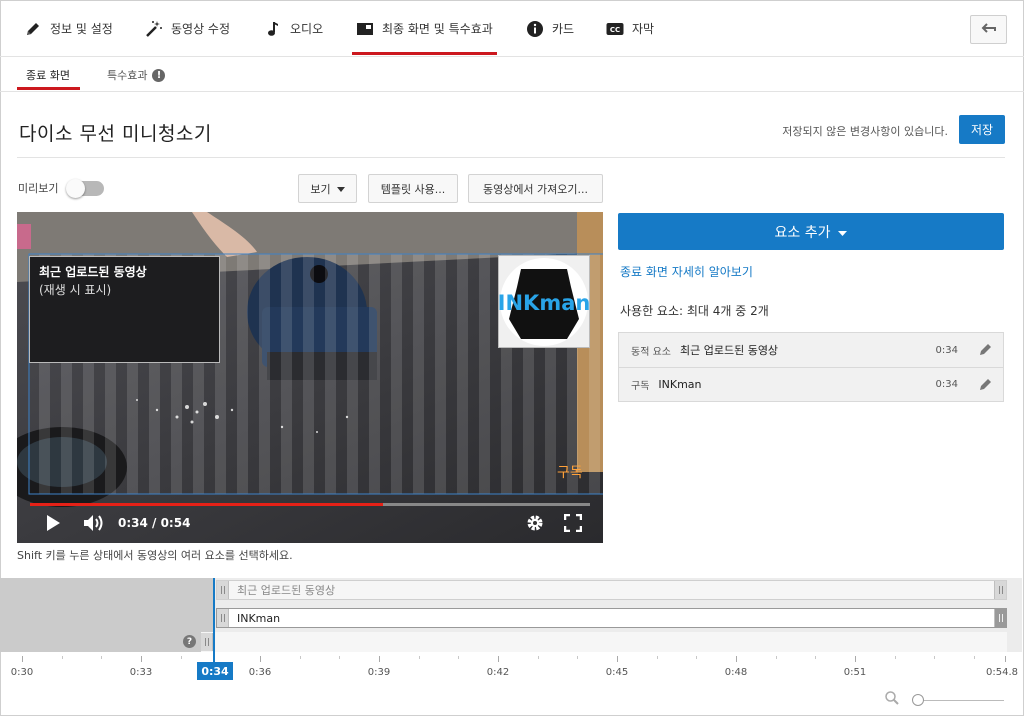 The image size is (1024, 716). What do you see at coordinates (124, 309) in the screenshot?
I see `recent-video-element: 최근 업로드된 동영상 (재생 시 표시)` at bounding box center [124, 309].